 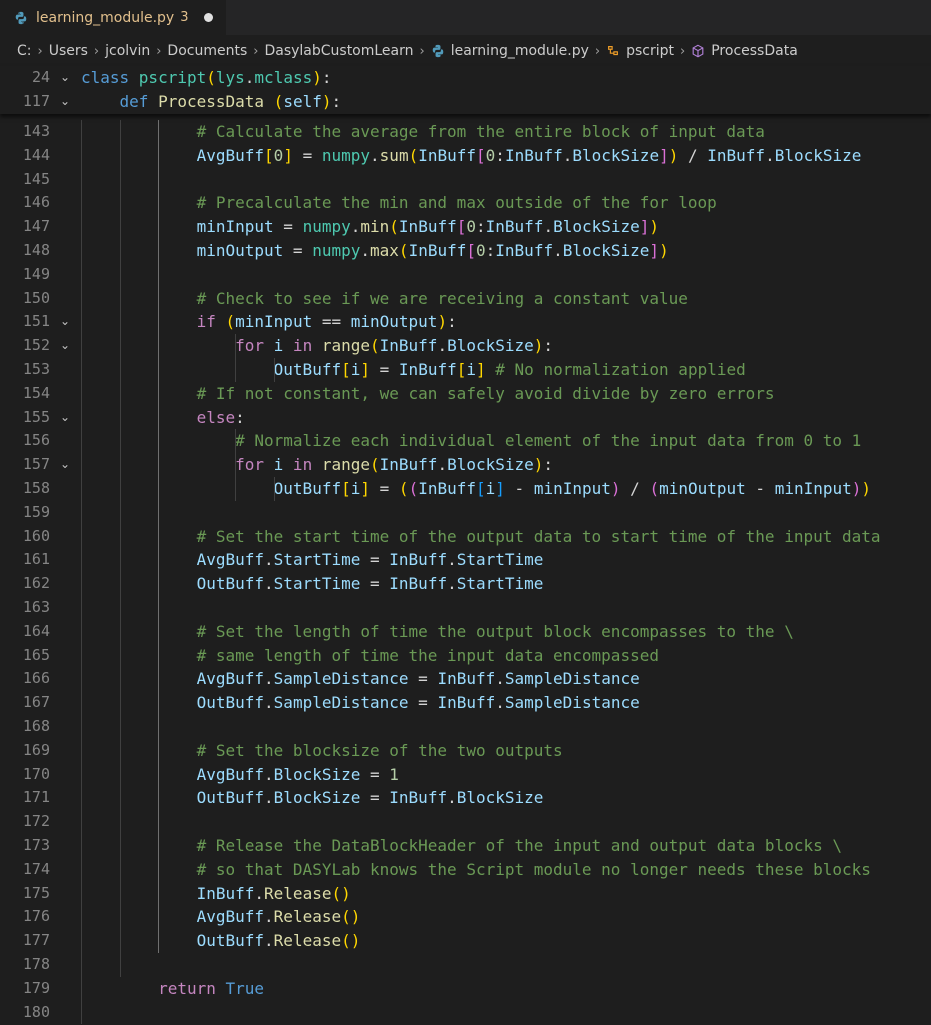 I want to click on code-line: 117 def ProcessData (self): ⌄, so click(x=465, y=102).